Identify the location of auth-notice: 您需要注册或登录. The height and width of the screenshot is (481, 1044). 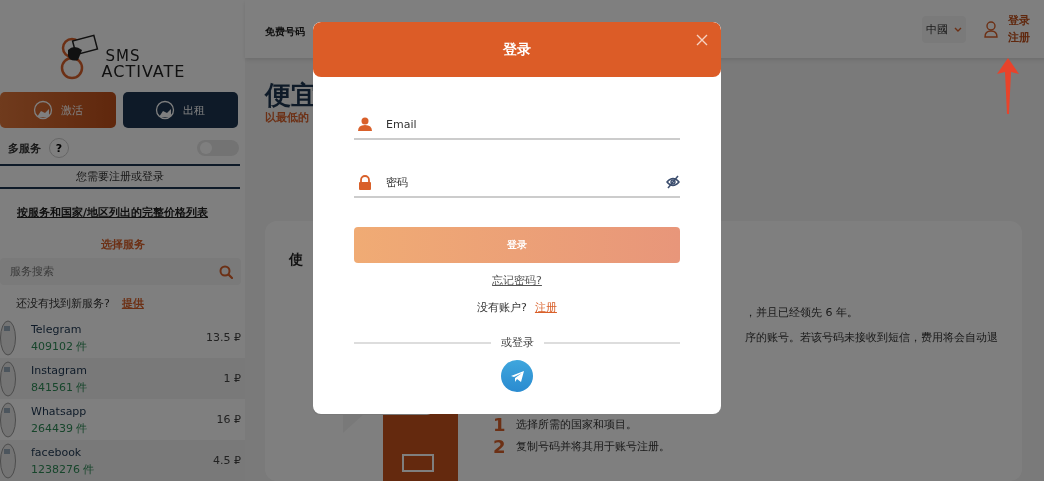
(120, 176).